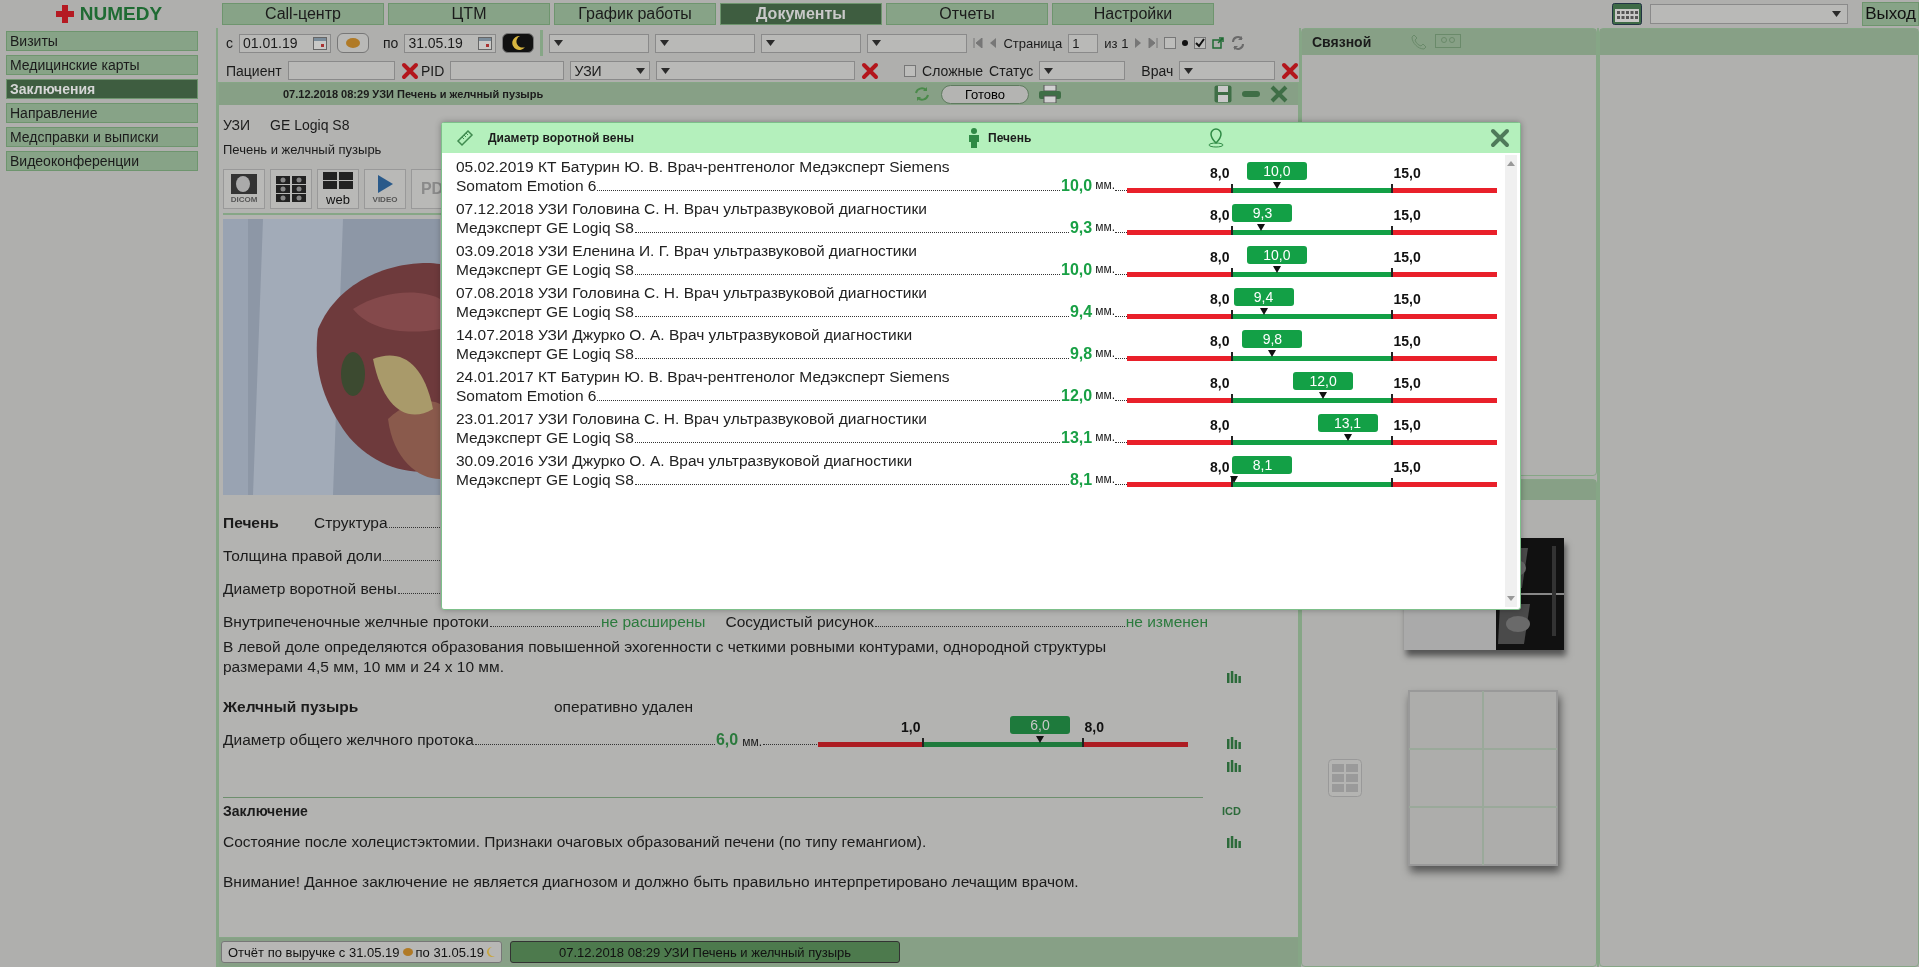 The height and width of the screenshot is (967, 1919). I want to click on nav-tab: Настройки, so click(1133, 14).